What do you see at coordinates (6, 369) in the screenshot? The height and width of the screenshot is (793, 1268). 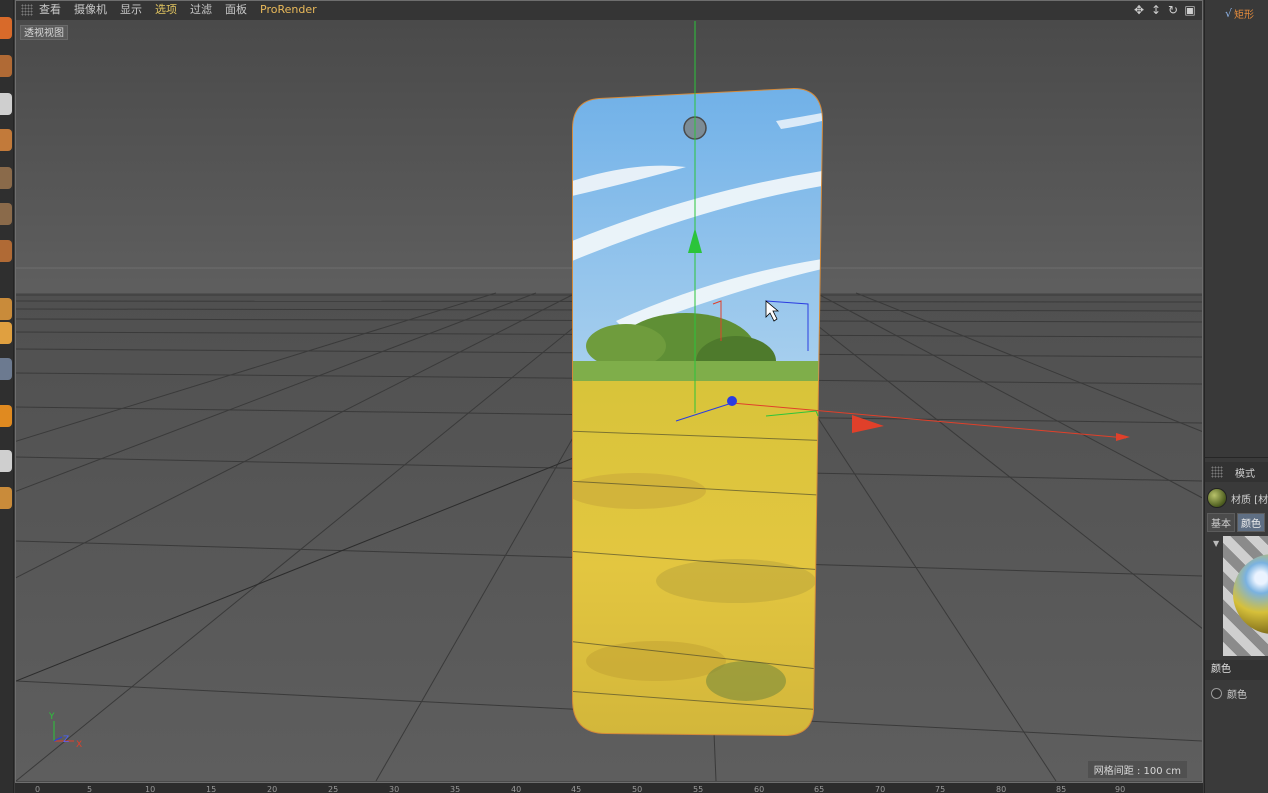 I see `sphere-tool-icon` at bounding box center [6, 369].